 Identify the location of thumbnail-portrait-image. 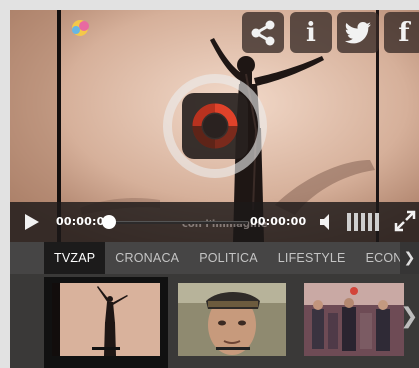
(232, 319).